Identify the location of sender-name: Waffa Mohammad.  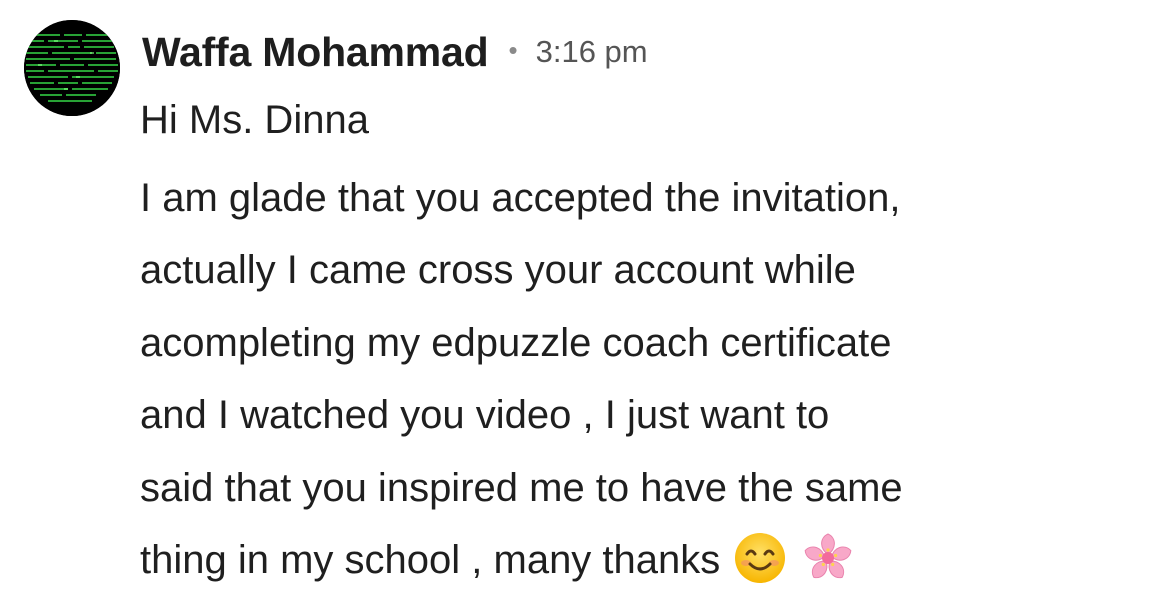
(315, 52).